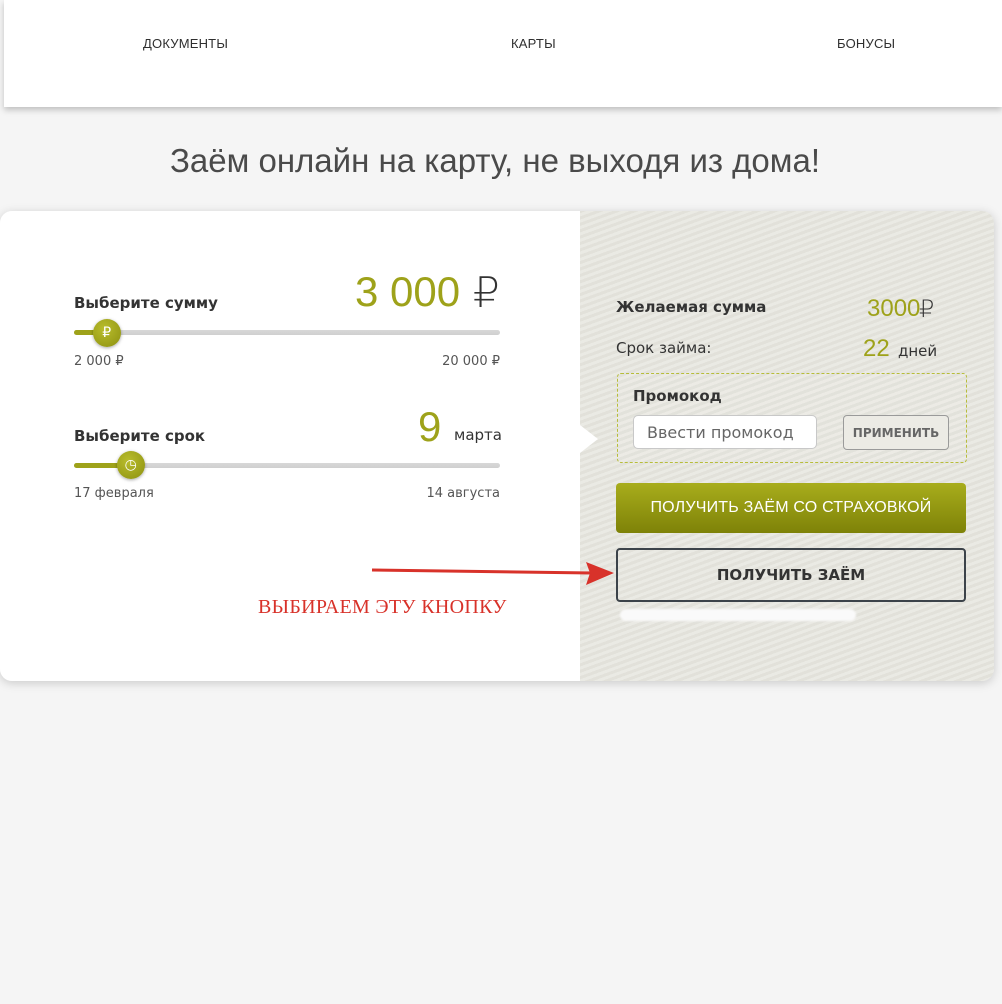  Describe the element at coordinates (408, 291) in the screenshot. I see `amount-value: 3 000` at that location.